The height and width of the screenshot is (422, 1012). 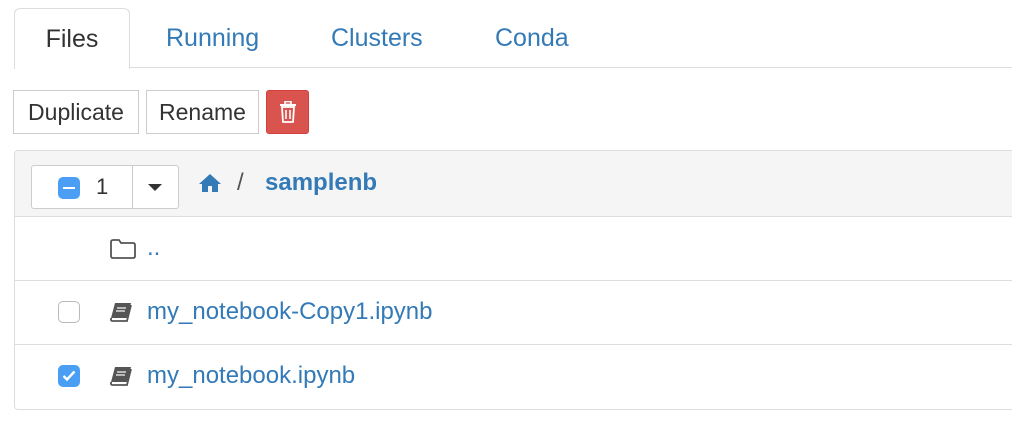 I want to click on chevron-down-icon, so click(x=155, y=187).